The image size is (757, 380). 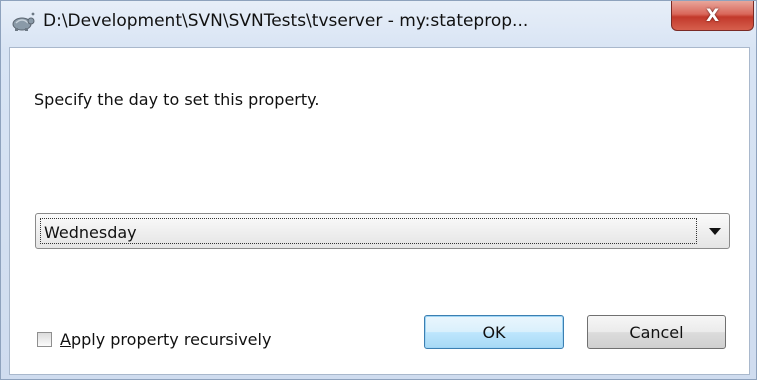 I want to click on close-button: X, so click(x=712, y=16).